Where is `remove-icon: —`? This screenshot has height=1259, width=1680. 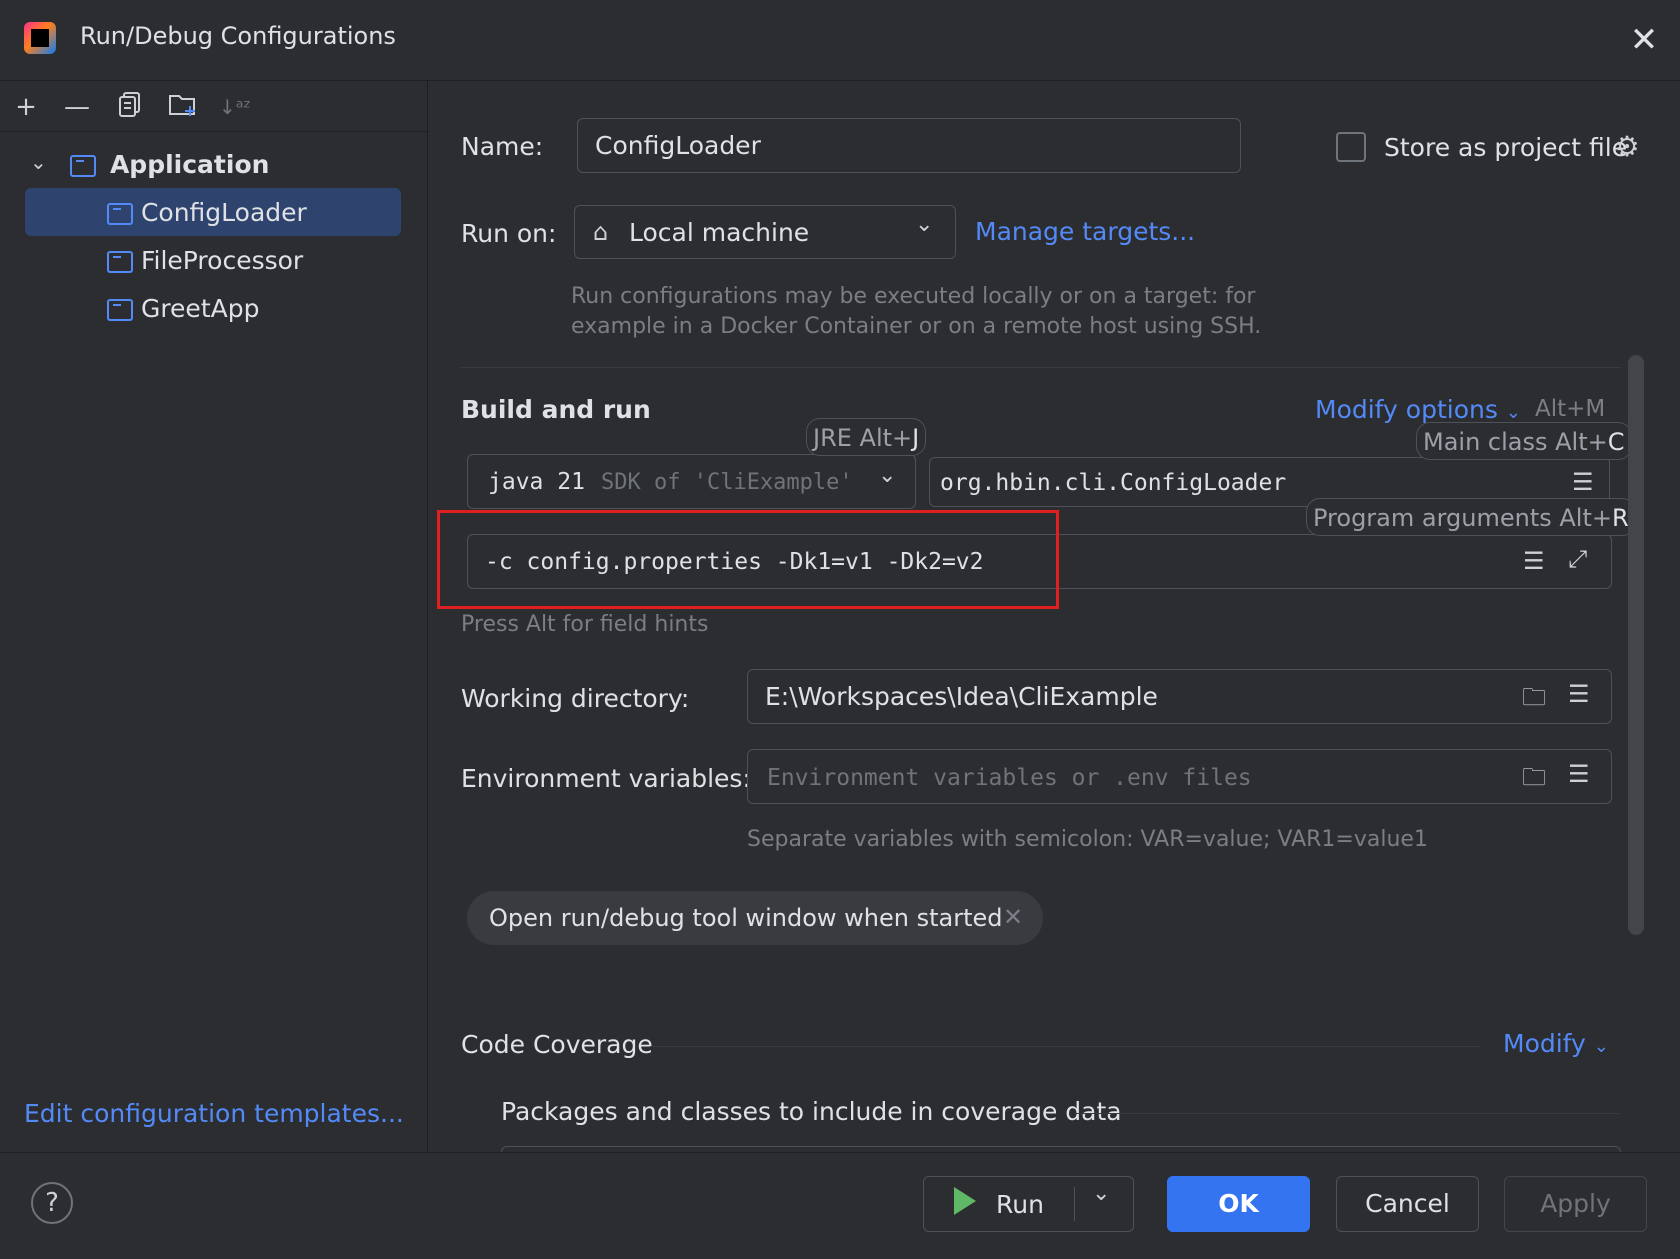 remove-icon: — is located at coordinates (77, 107).